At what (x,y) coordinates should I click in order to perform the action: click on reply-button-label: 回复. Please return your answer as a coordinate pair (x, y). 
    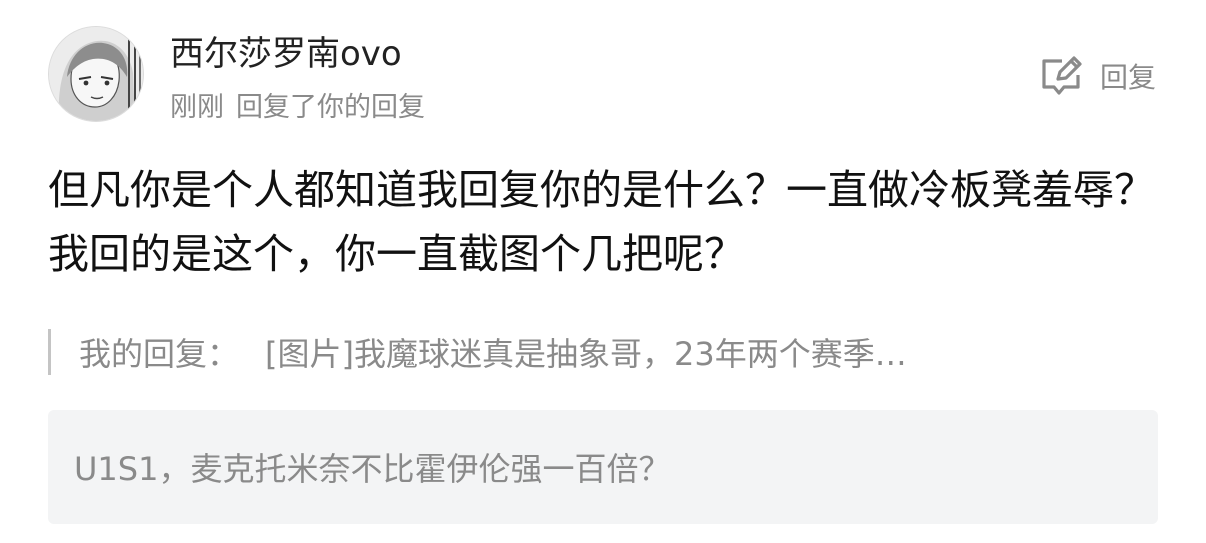
    Looking at the image, I should click on (1127, 77).